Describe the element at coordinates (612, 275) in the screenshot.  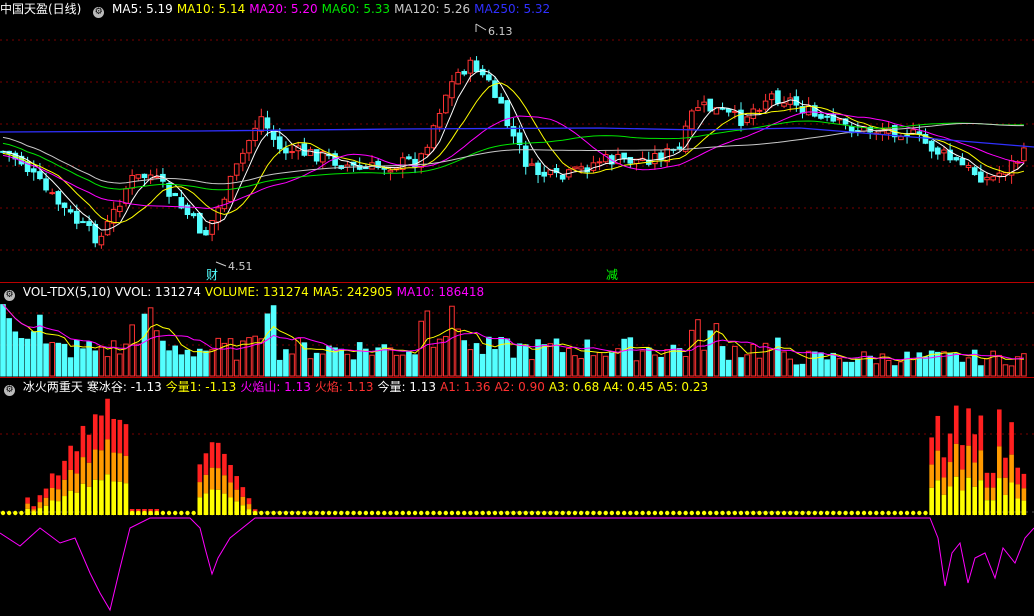
I see `holding-reduction-marker: 减` at that location.